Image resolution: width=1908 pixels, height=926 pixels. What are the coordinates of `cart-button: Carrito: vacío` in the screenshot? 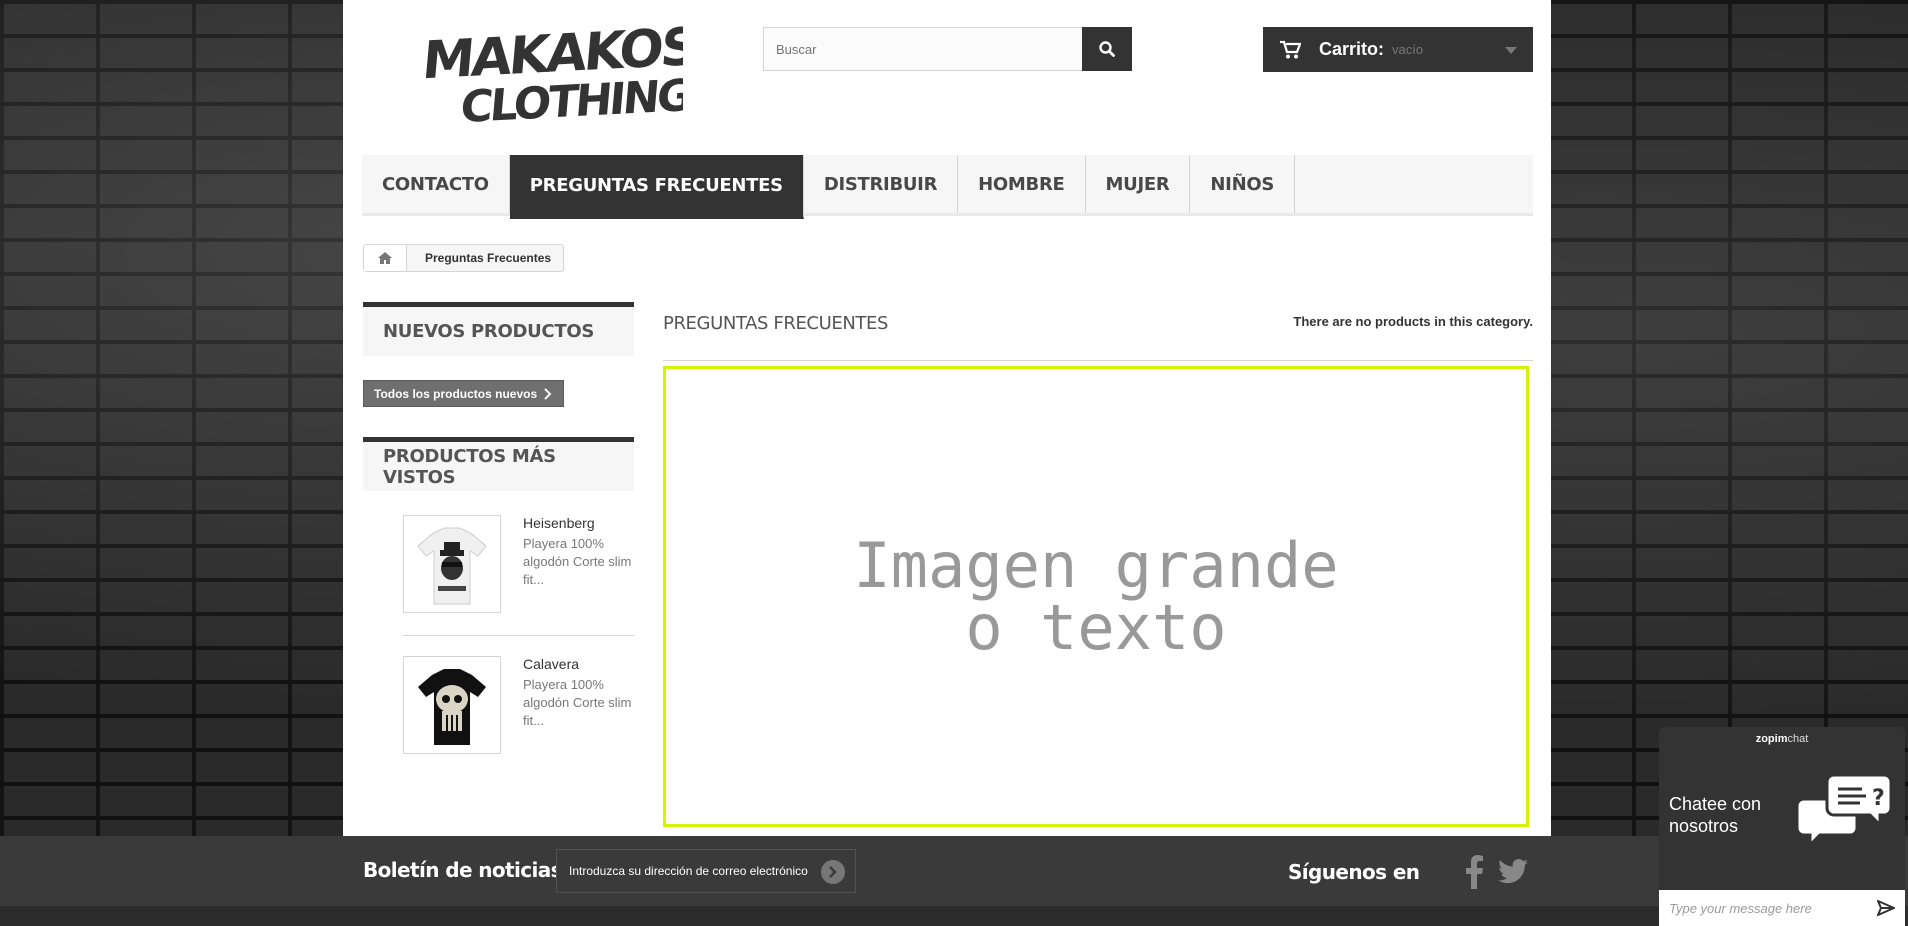 It's located at (1398, 49).